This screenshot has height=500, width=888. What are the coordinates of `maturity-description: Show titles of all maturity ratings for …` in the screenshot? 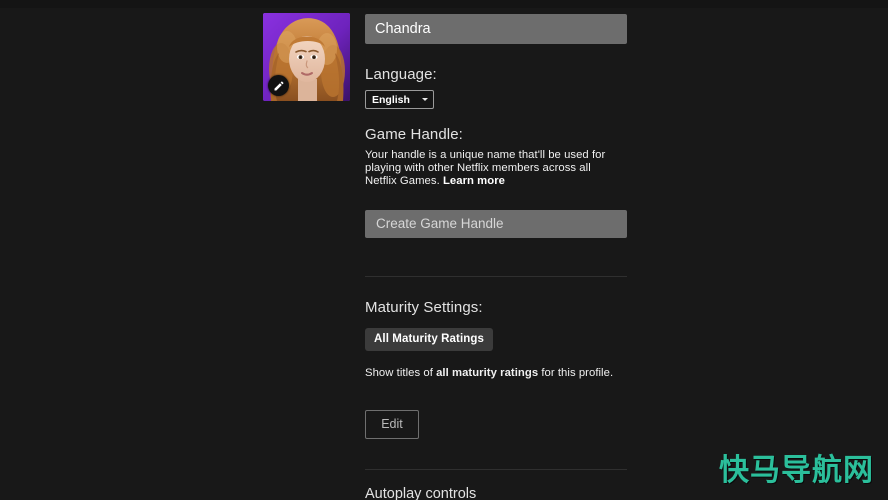 It's located at (494, 373).